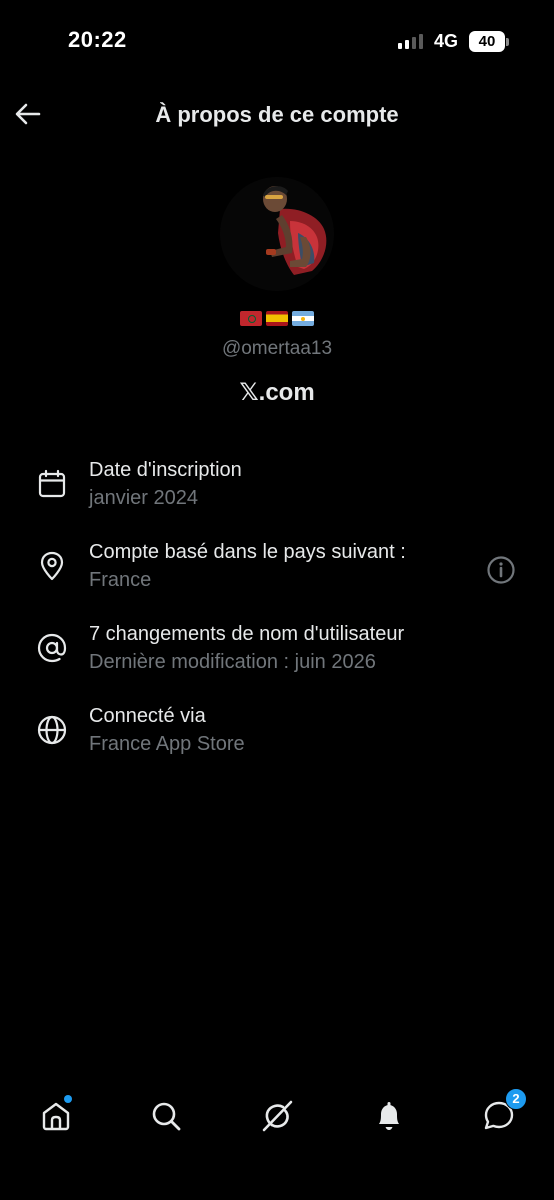 The width and height of the screenshot is (554, 1200). Describe the element at coordinates (516, 1099) in the screenshot. I see `messages-badge: 2` at that location.